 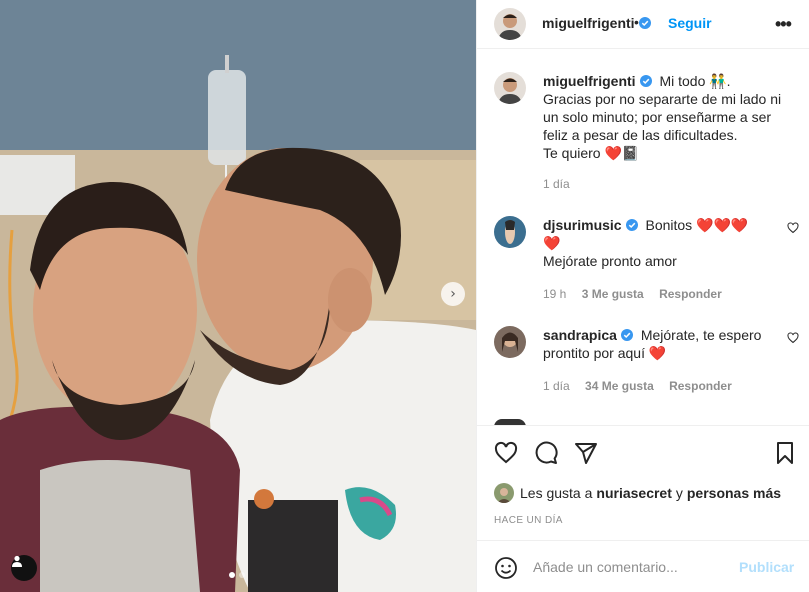 What do you see at coordinates (785, 453) in the screenshot?
I see `bookmark-icon` at bounding box center [785, 453].